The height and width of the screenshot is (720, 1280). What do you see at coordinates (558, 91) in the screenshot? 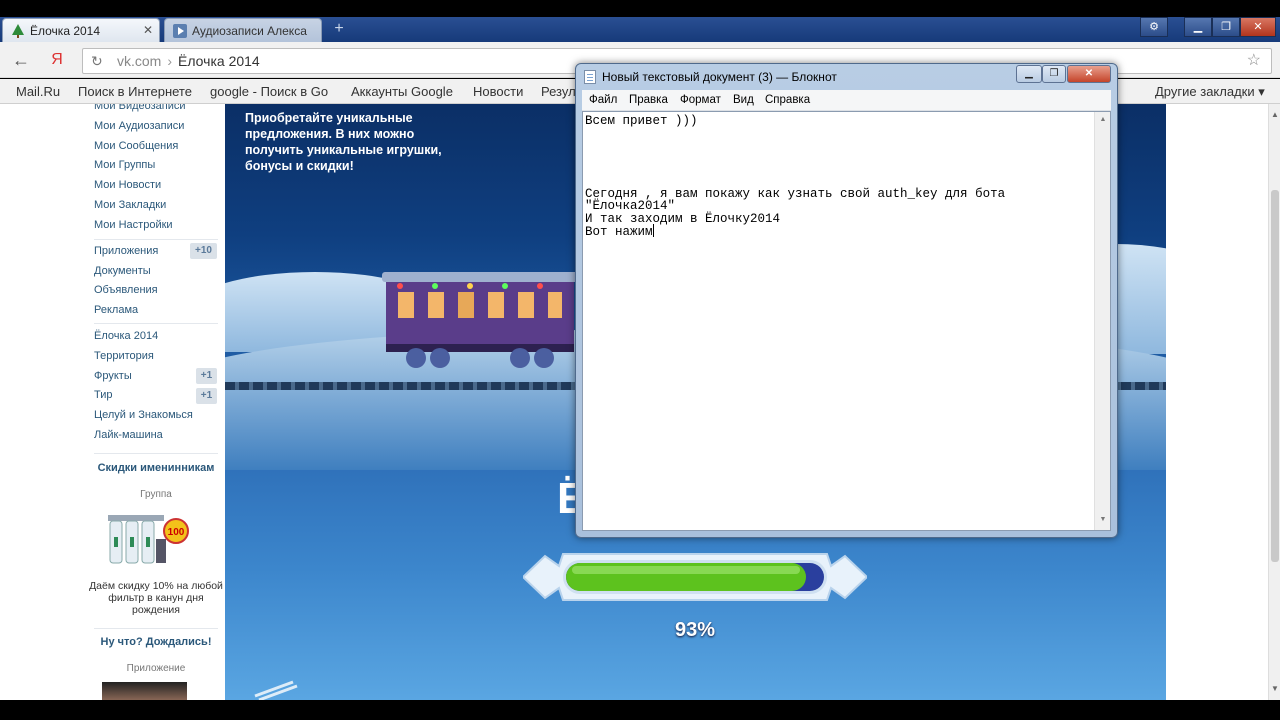
I see `bookmark-item: Резул` at bounding box center [558, 91].